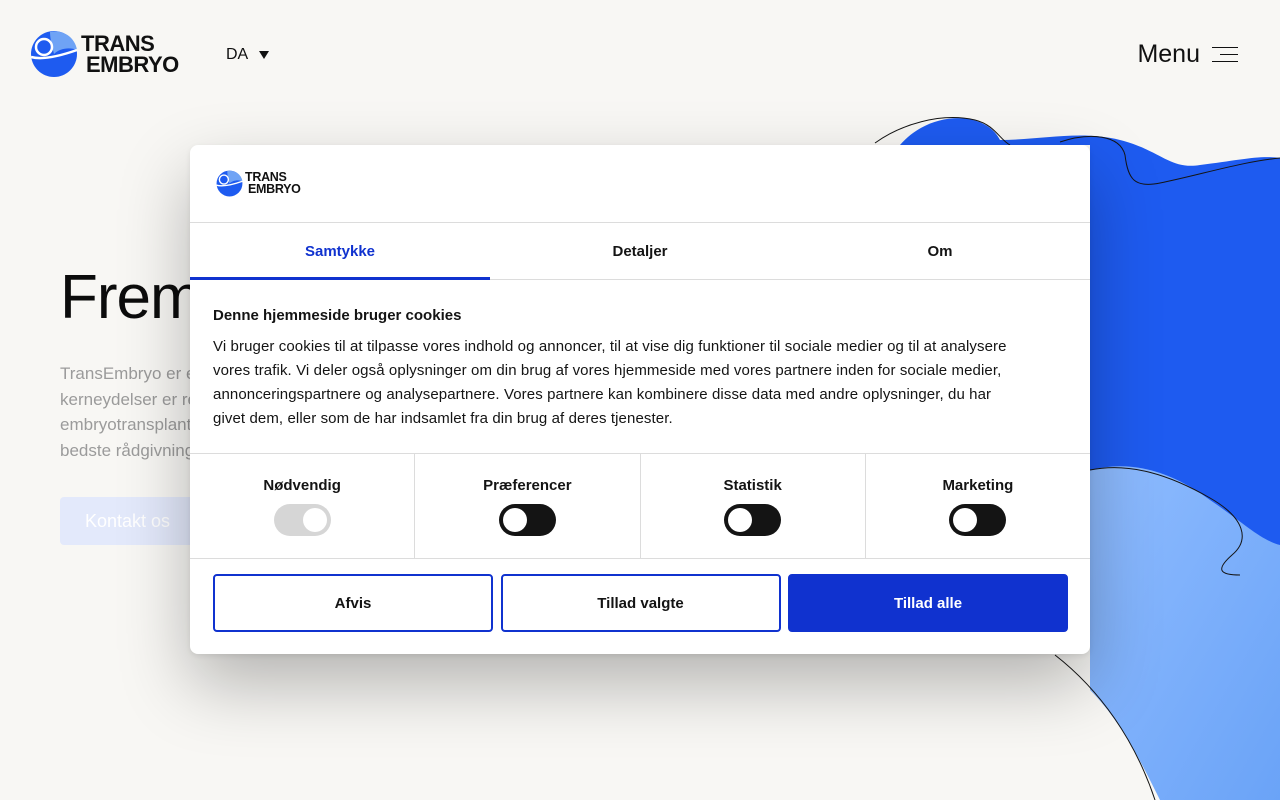 The image size is (1280, 800). Describe the element at coordinates (131, 297) in the screenshot. I see `hero-title: Frem` at that location.